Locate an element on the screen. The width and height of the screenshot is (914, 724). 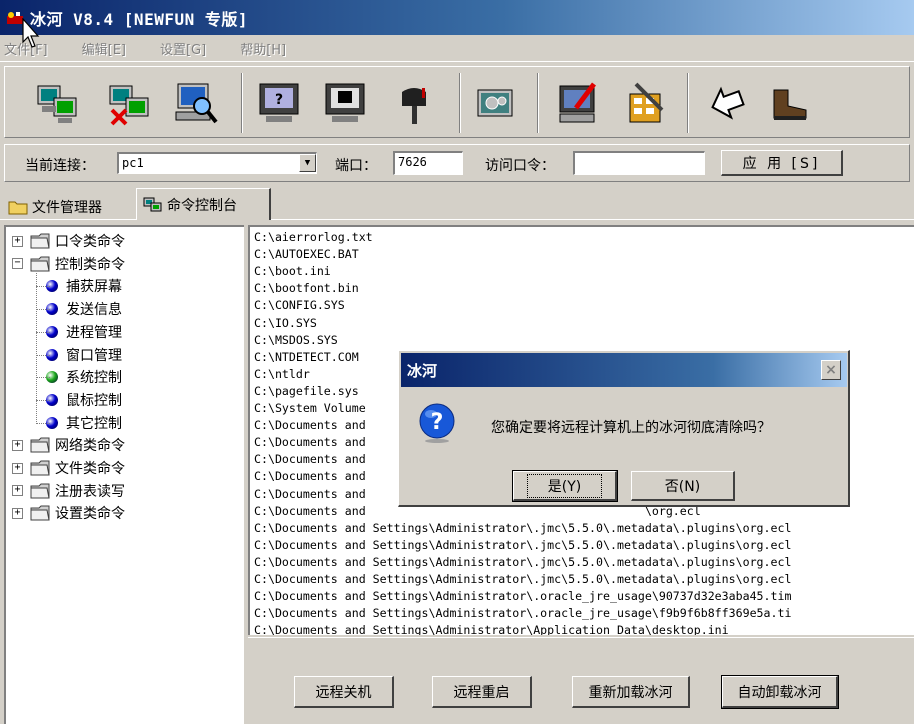
tree-leaf: 捕获屏幕 is located at coordinates (84, 286).